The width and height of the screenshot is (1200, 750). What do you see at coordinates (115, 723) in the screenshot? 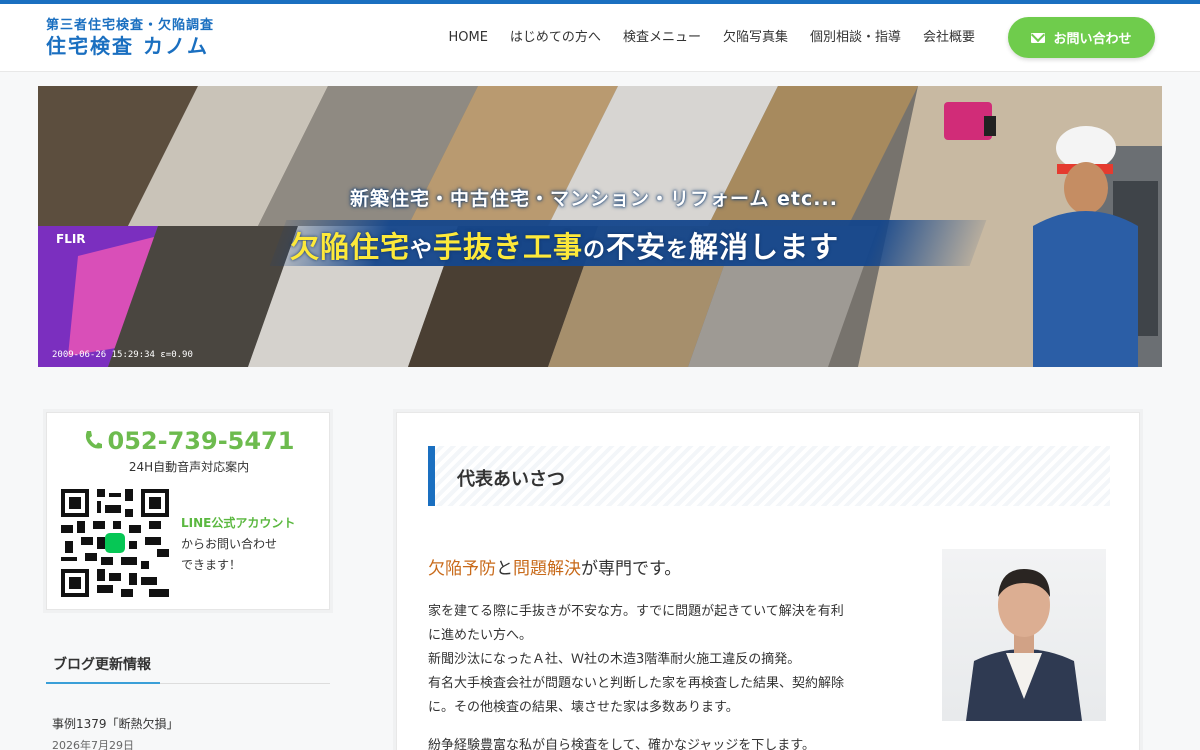
I see `blog-post-link: 事例1379「断熱欠損」` at bounding box center [115, 723].